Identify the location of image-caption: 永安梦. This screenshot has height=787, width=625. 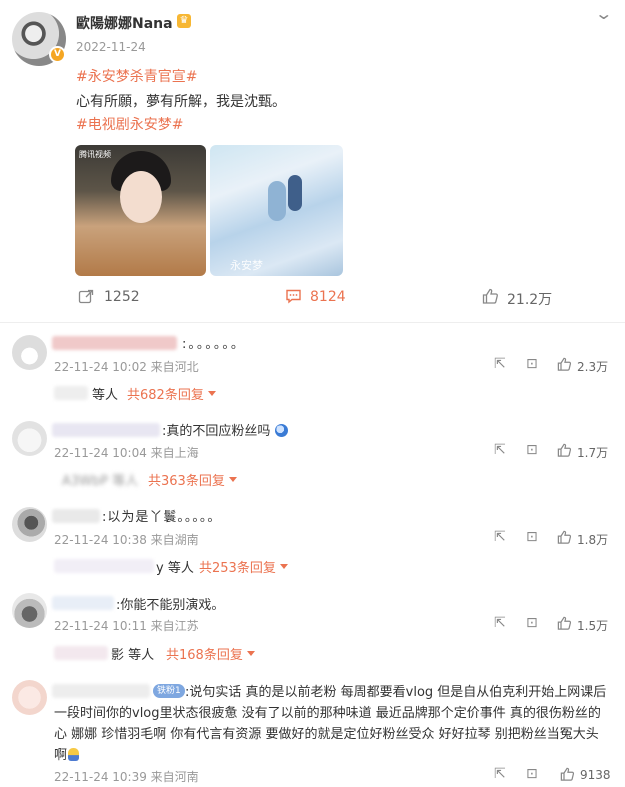
(246, 265).